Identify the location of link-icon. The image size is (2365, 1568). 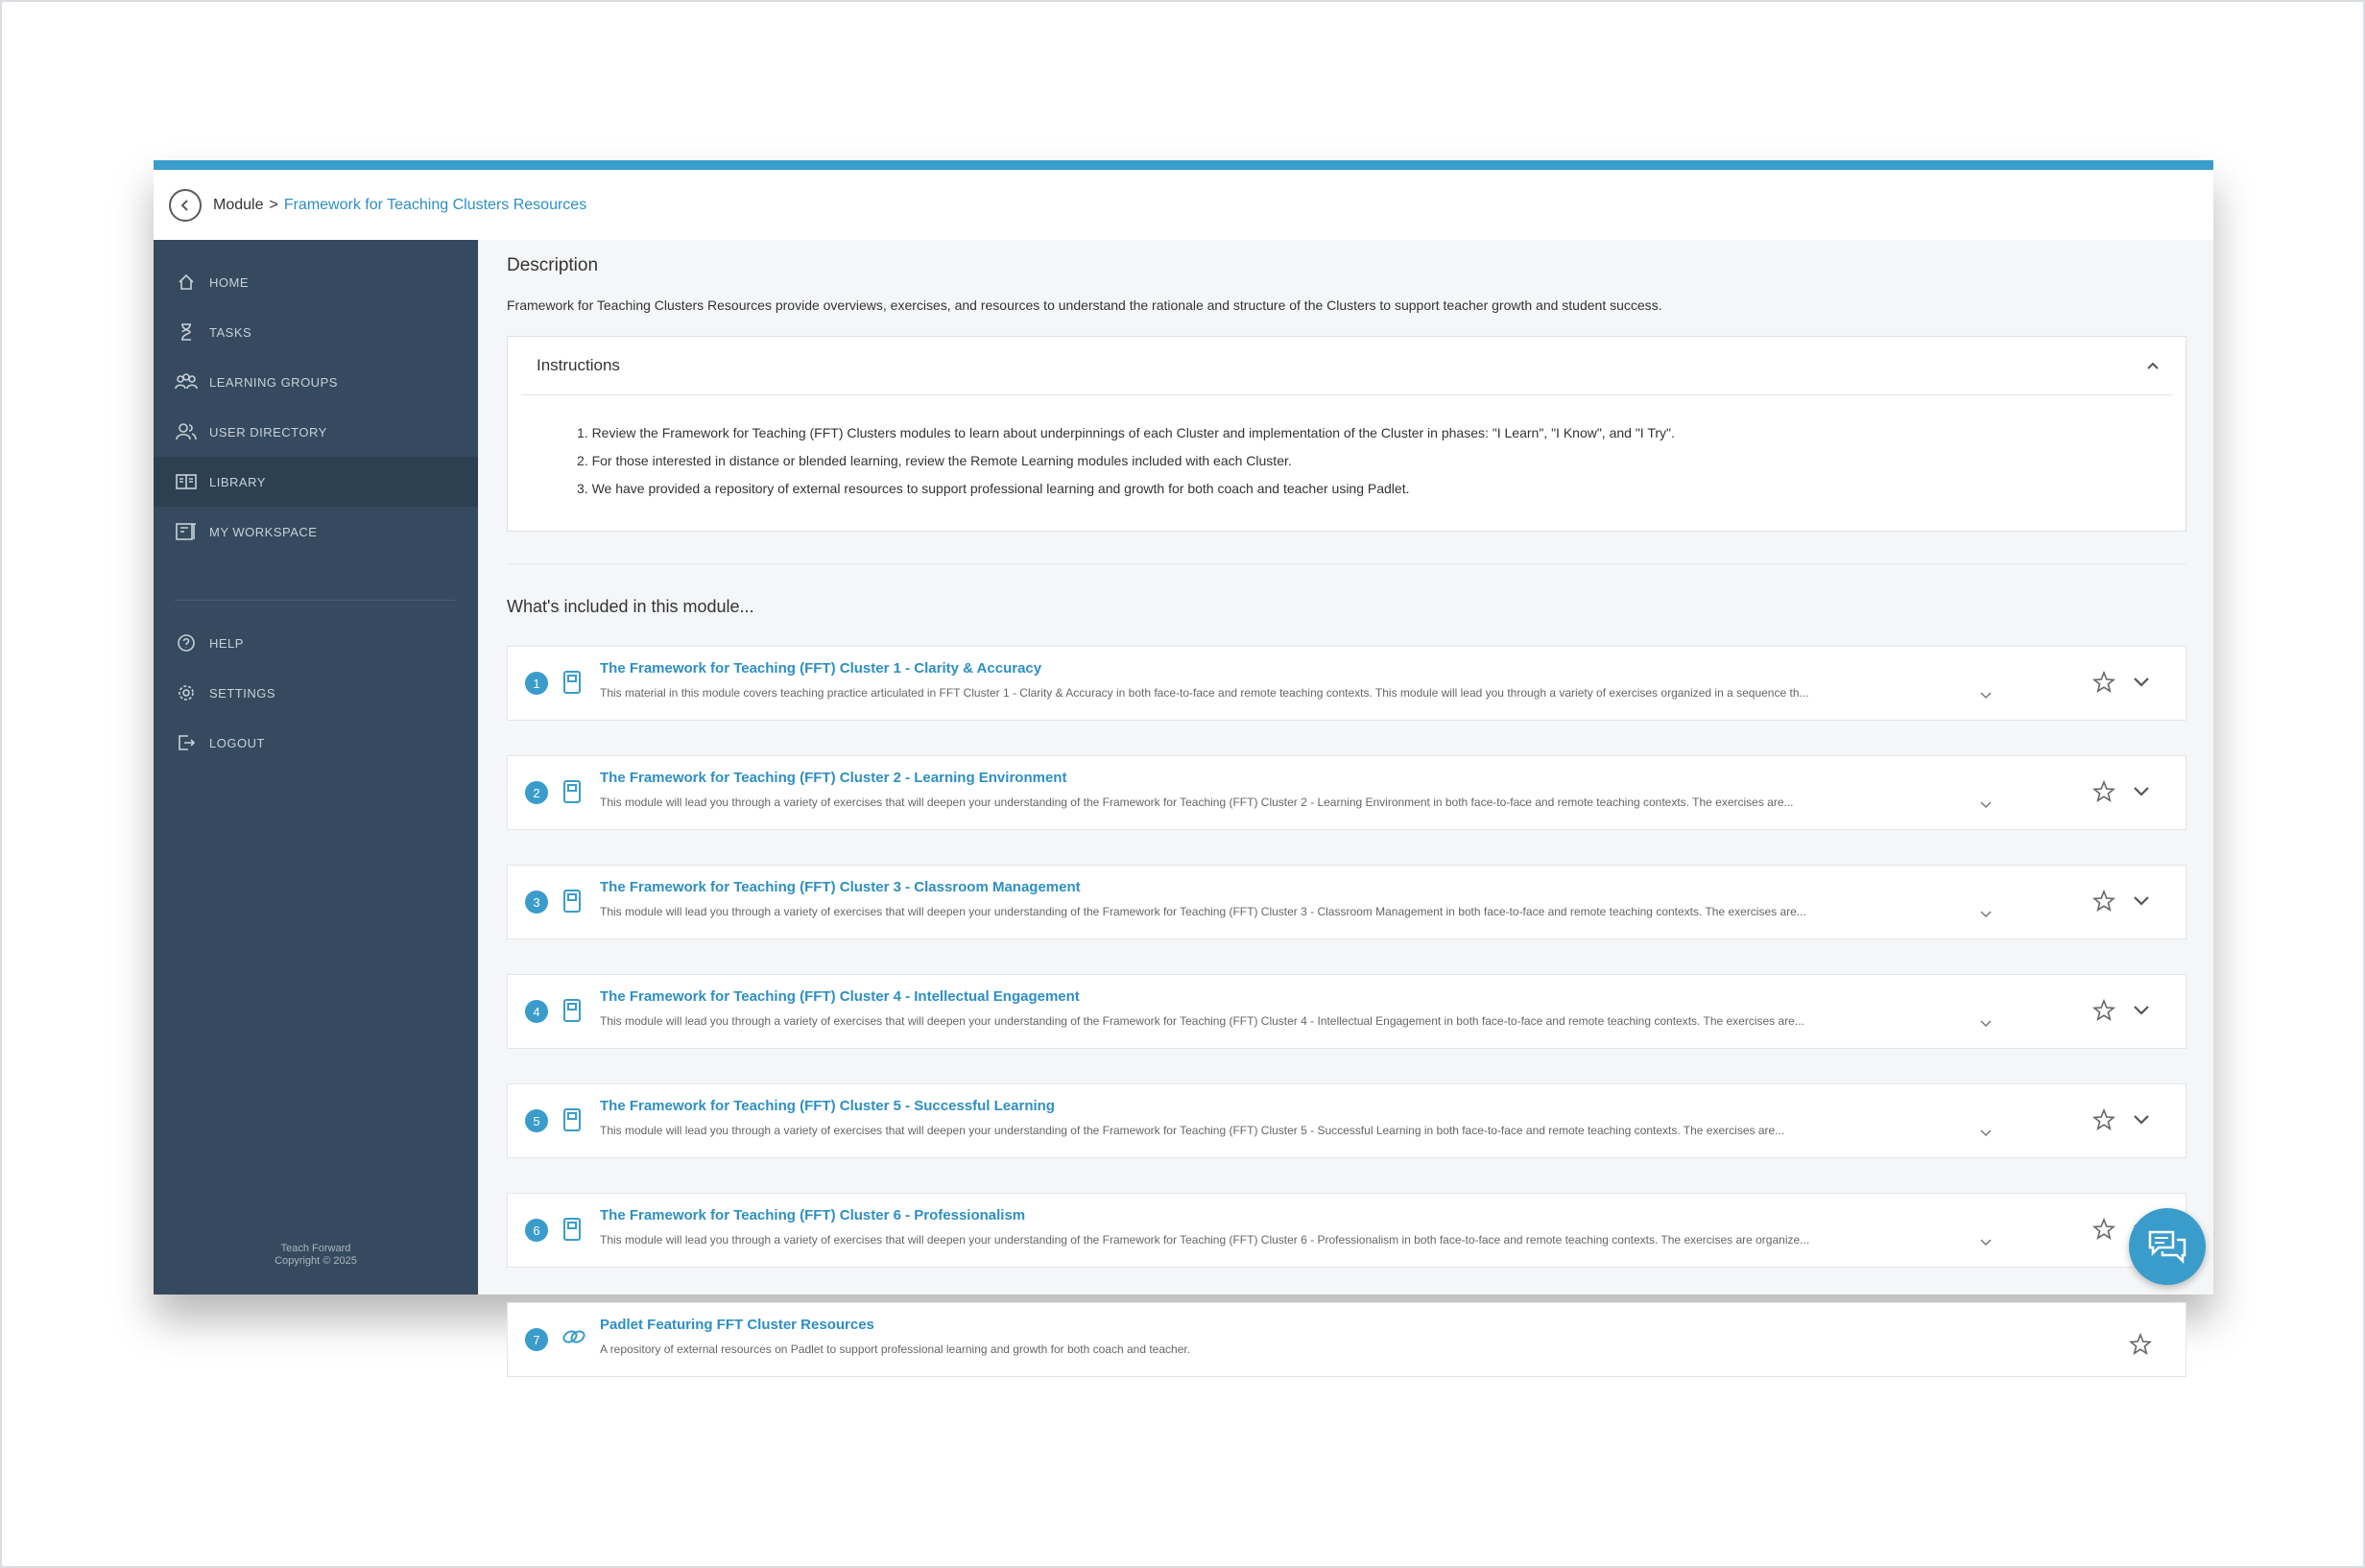
(573, 1338).